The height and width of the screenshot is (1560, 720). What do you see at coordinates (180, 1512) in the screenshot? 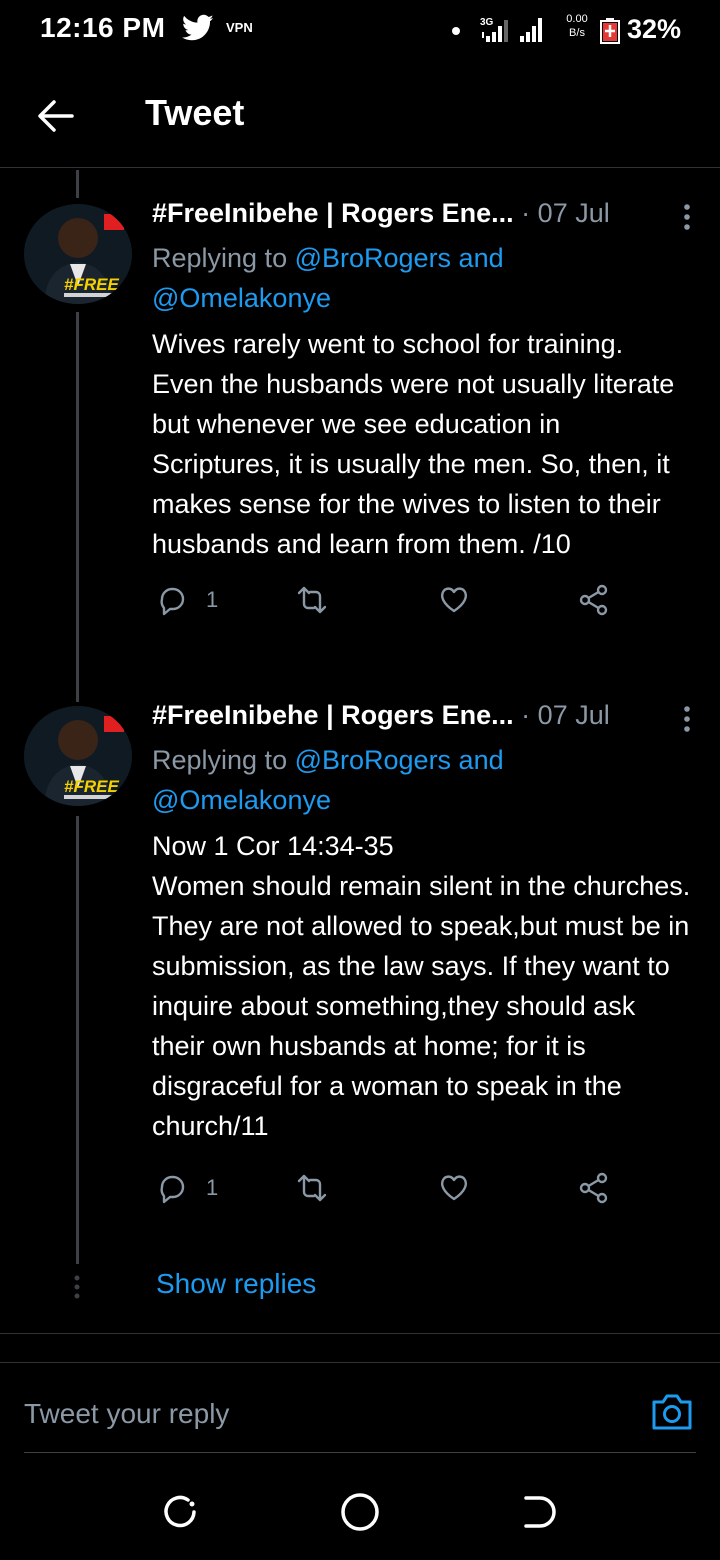
I see `recent-apps-icon` at bounding box center [180, 1512].